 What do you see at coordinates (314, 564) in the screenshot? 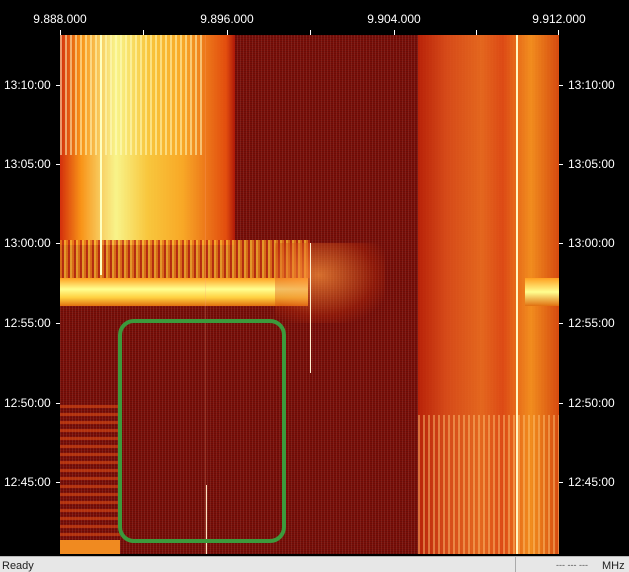
I see `status-bar: Ready --- --- --- MHz` at bounding box center [314, 564].